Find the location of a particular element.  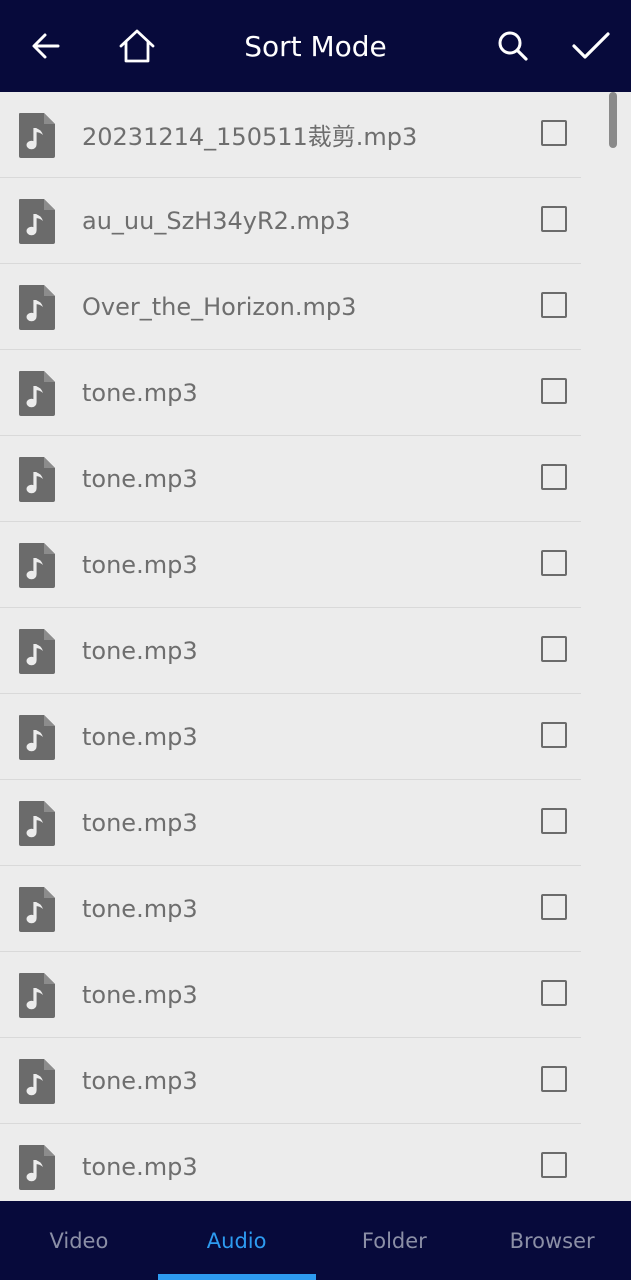

tab-label: Video is located at coordinates (79, 1240).